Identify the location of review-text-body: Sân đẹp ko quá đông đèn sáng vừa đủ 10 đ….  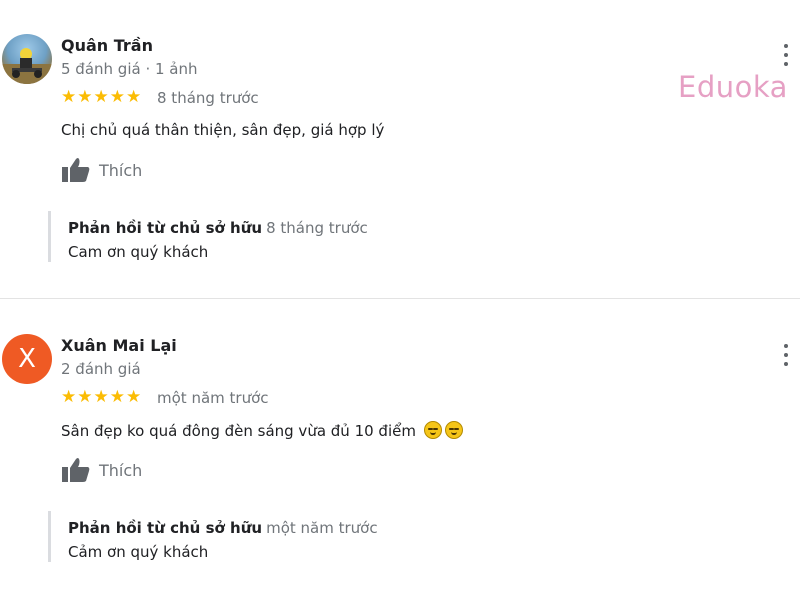
(238, 431).